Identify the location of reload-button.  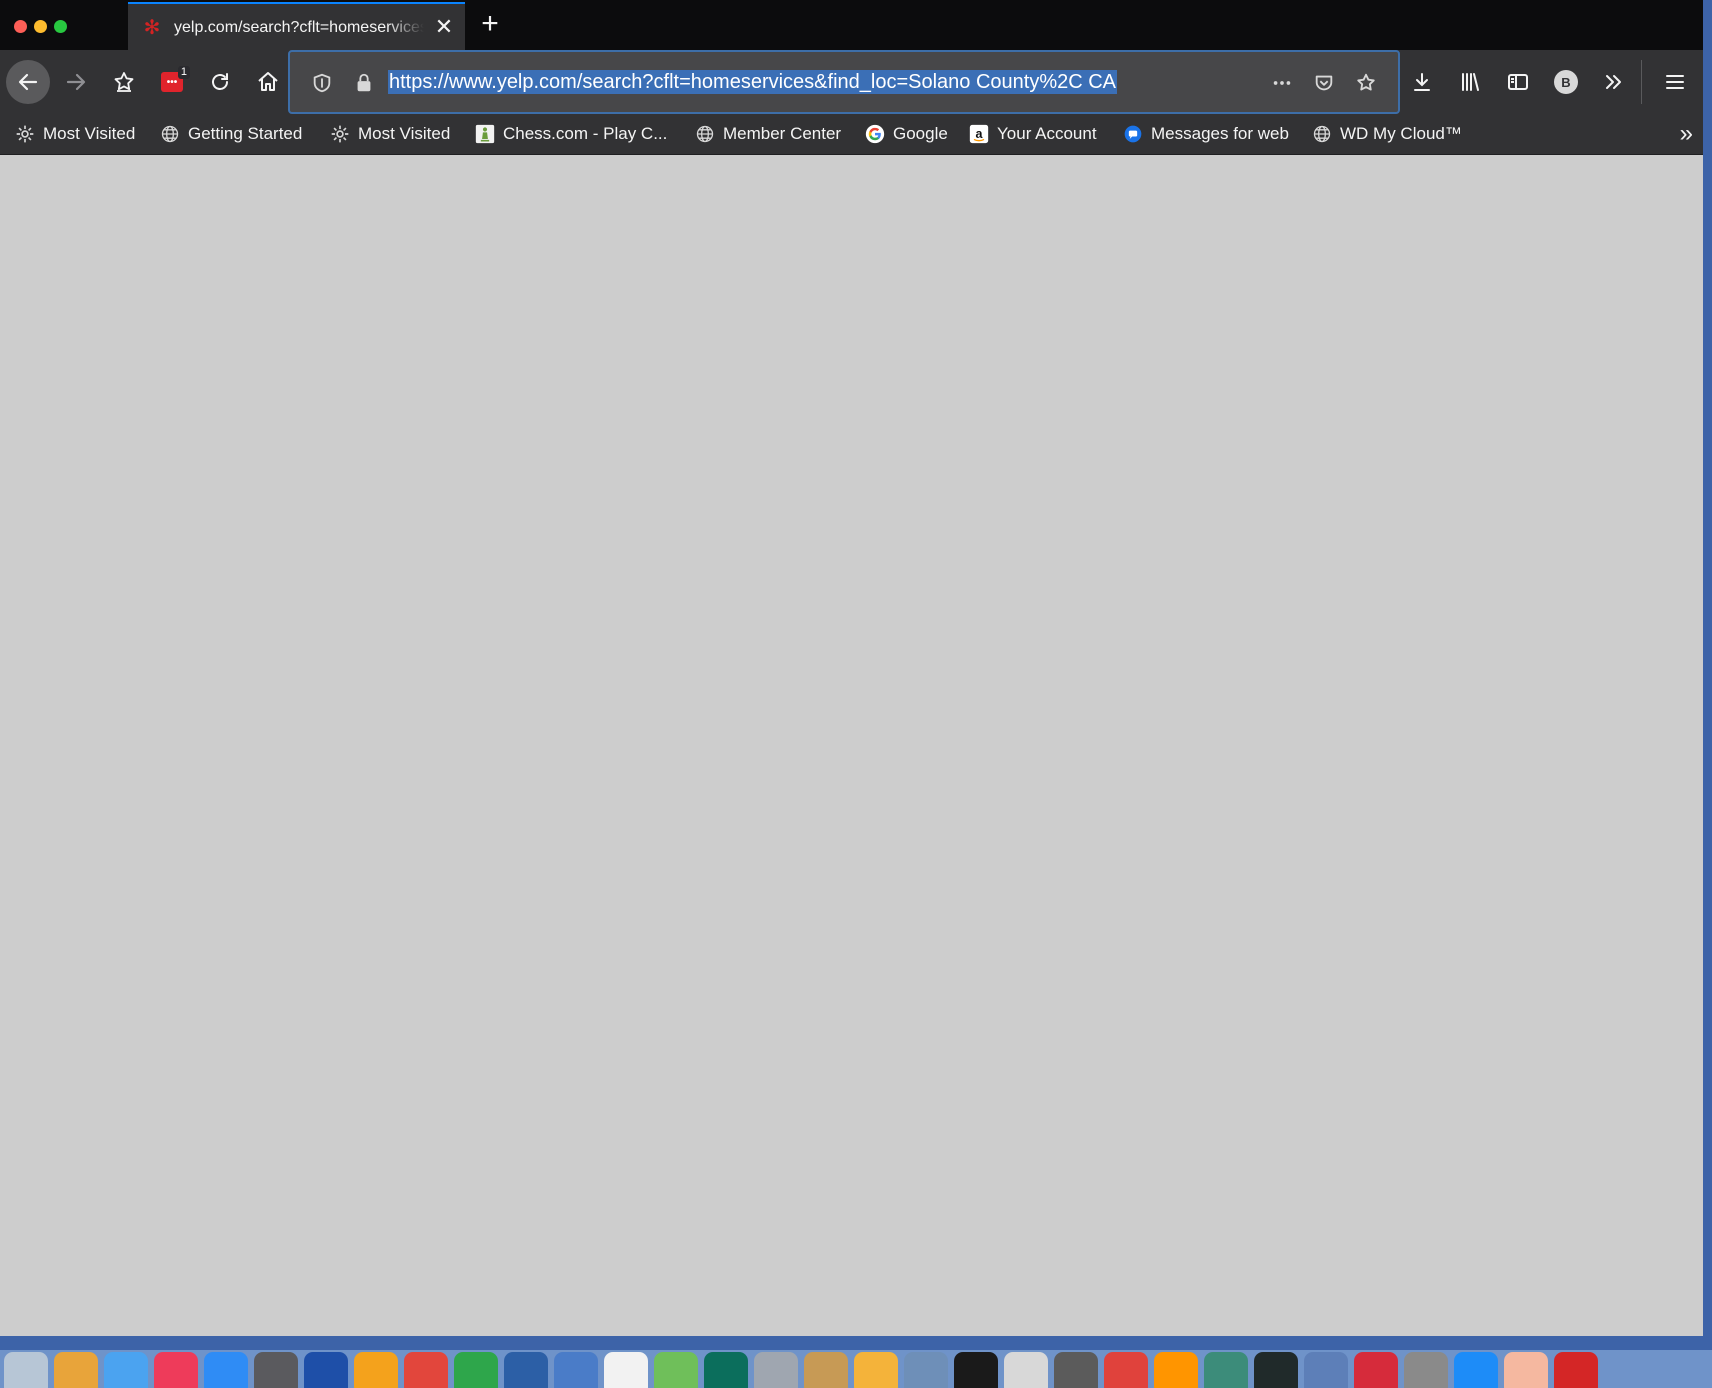
(220, 82).